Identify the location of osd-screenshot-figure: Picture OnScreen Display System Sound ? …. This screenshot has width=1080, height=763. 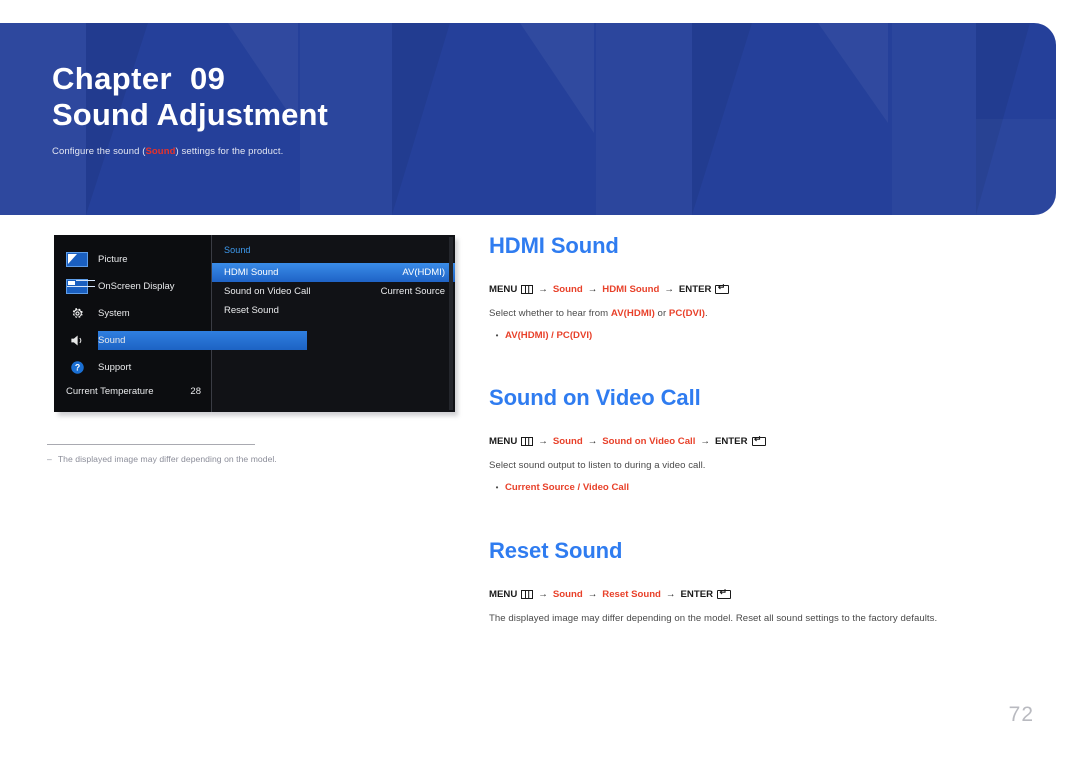
(256, 325).